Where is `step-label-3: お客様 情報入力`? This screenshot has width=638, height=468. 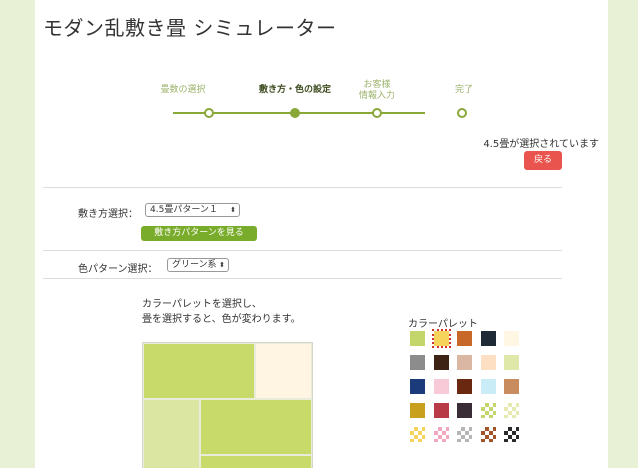 step-label-3: お客様 情報入力 is located at coordinates (377, 91).